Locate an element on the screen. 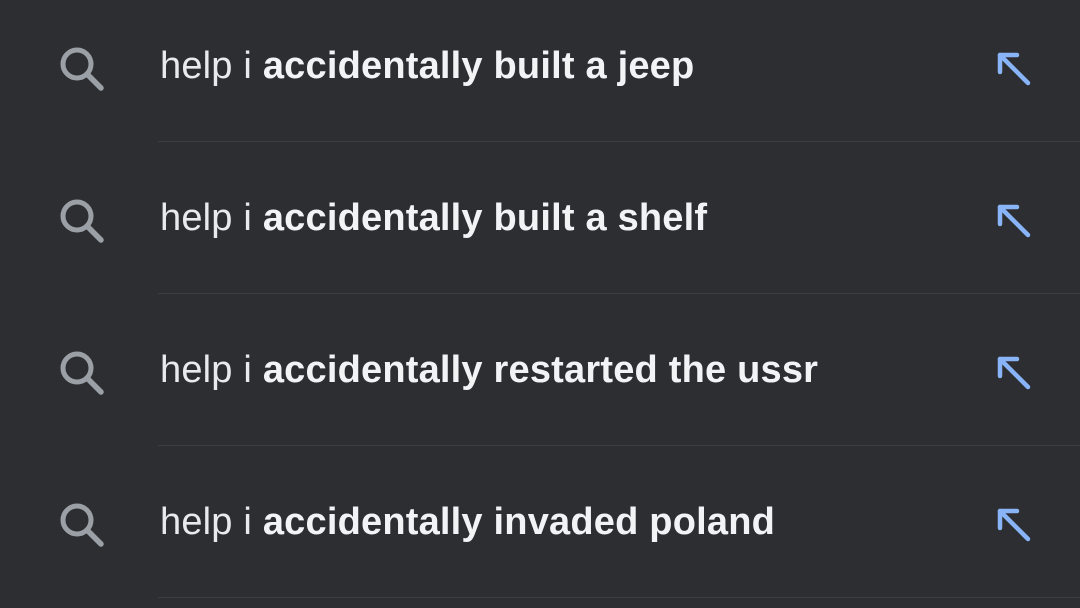 The height and width of the screenshot is (608, 1080). suggestion-text: help i accidentally built a shelf is located at coordinates (433, 218).